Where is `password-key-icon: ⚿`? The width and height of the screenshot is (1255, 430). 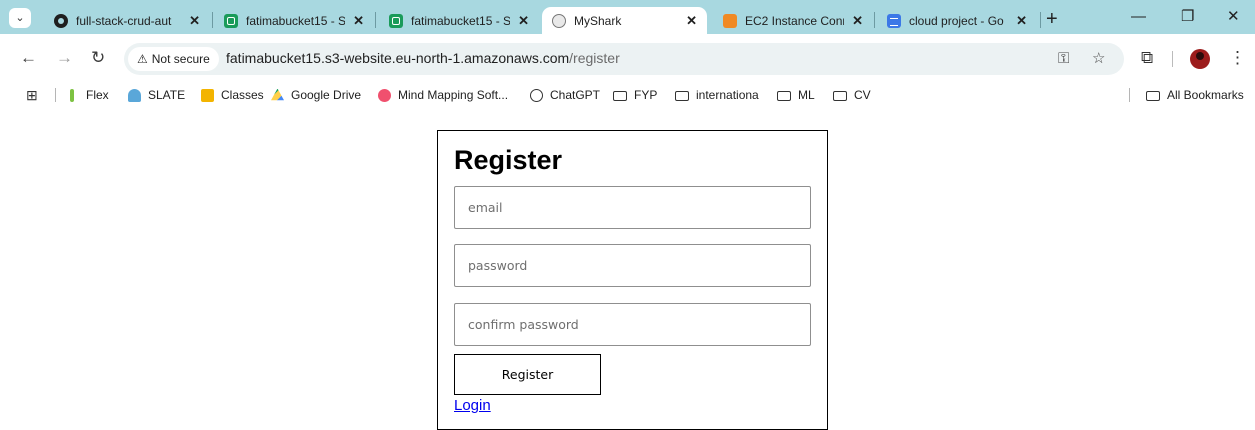 password-key-icon: ⚿ is located at coordinates (1063, 59).